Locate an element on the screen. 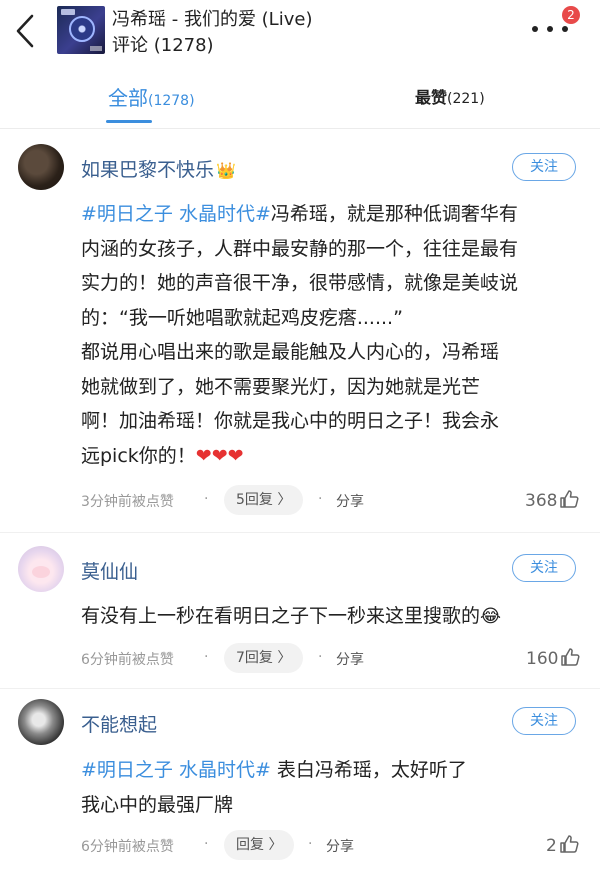  like-button: 368 is located at coordinates (552, 500).